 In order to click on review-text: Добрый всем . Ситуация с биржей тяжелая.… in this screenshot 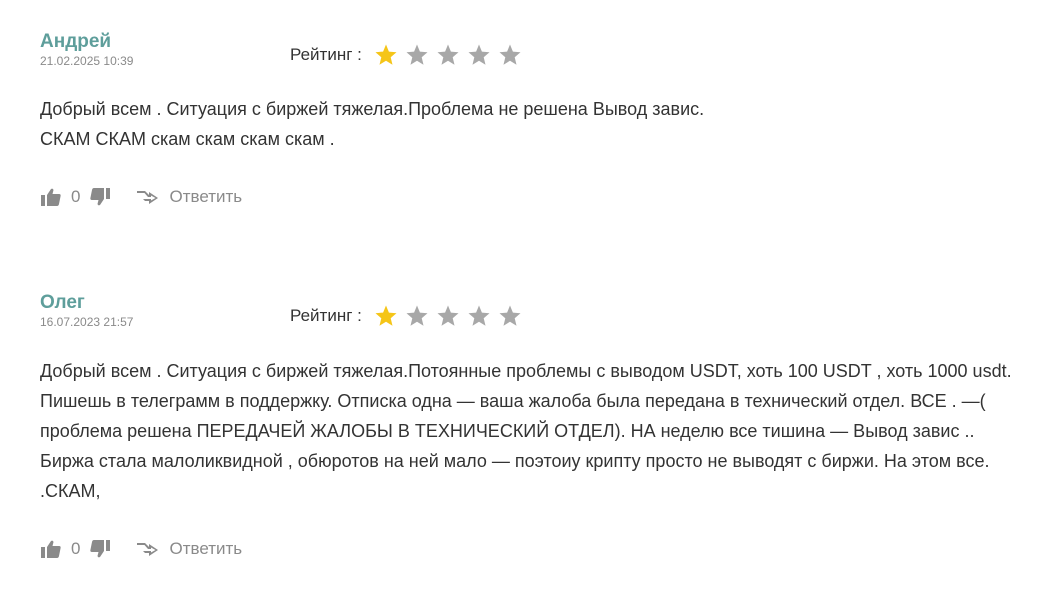, I will do `click(549, 124)`.